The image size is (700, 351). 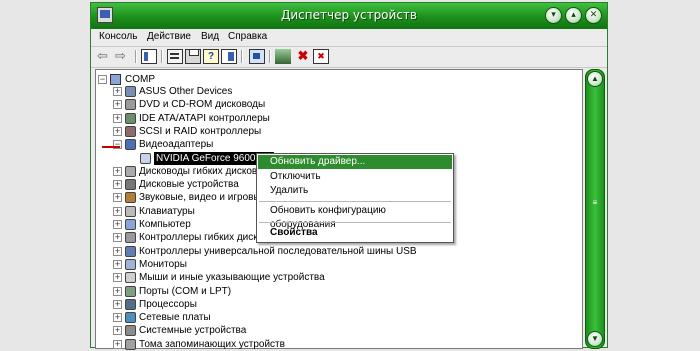 I want to click on console-tree-icon, so click(x=149, y=56).